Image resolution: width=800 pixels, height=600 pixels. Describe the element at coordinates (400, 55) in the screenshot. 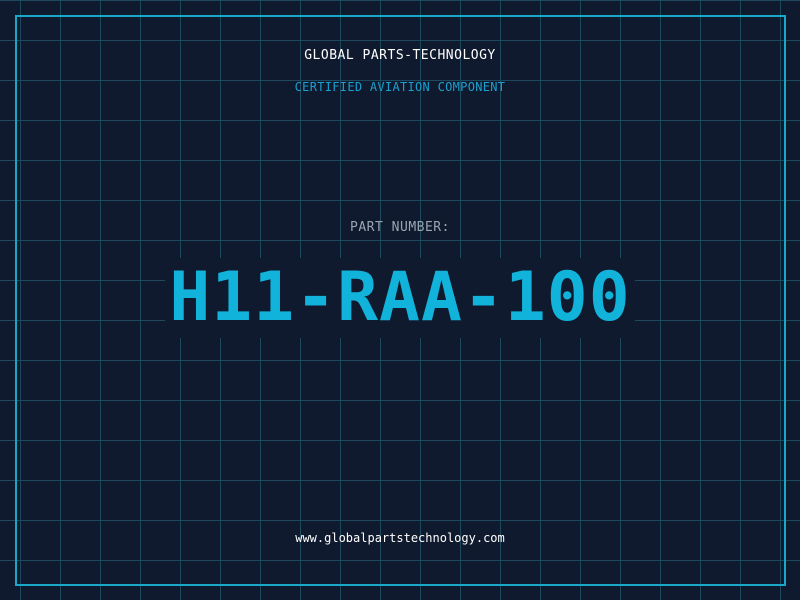

I see `company-name: GLOBAL PARTS-TECHNOLOGY` at that location.